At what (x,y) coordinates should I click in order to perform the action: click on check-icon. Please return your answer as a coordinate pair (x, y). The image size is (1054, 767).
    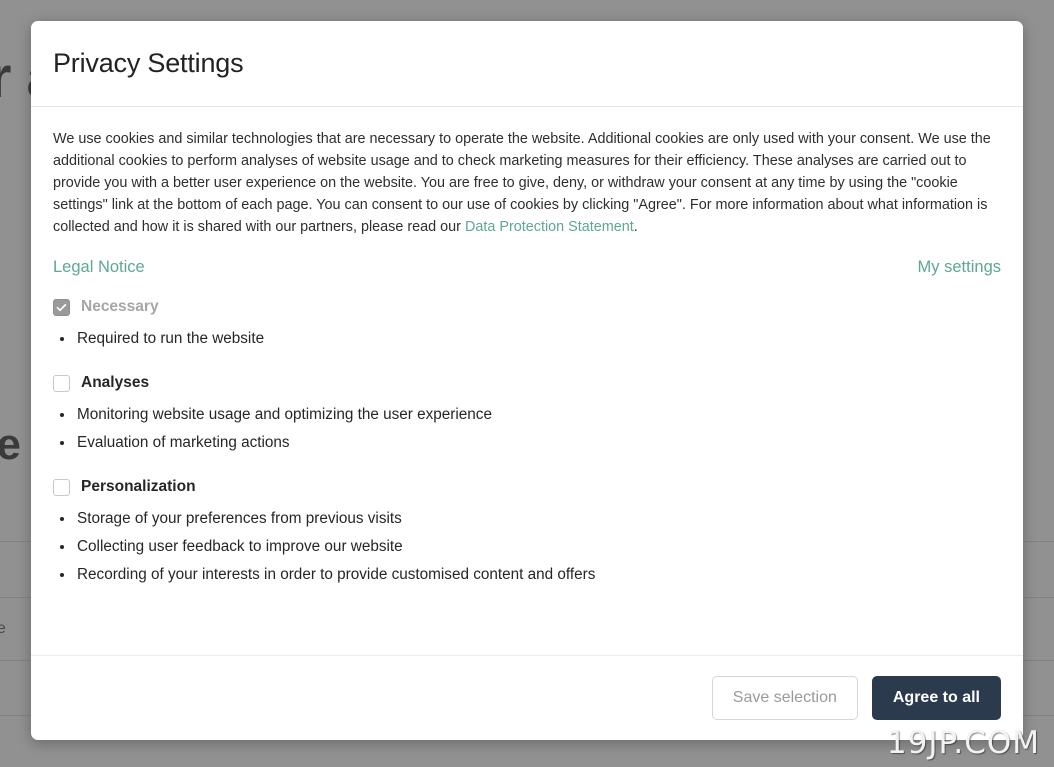
    Looking at the image, I should click on (61, 307).